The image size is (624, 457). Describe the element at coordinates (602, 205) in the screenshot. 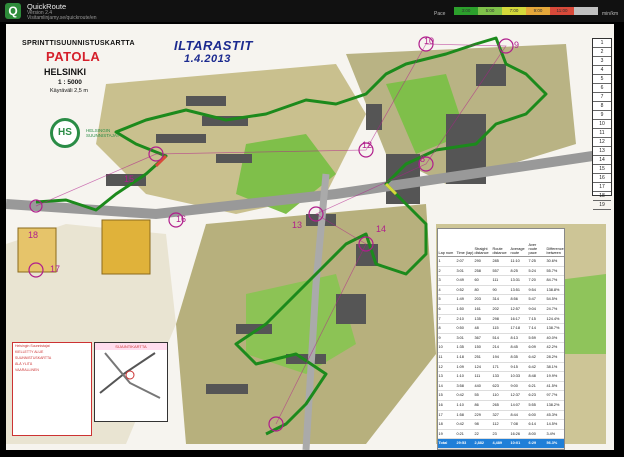

I see `control-description-row: 19` at that location.